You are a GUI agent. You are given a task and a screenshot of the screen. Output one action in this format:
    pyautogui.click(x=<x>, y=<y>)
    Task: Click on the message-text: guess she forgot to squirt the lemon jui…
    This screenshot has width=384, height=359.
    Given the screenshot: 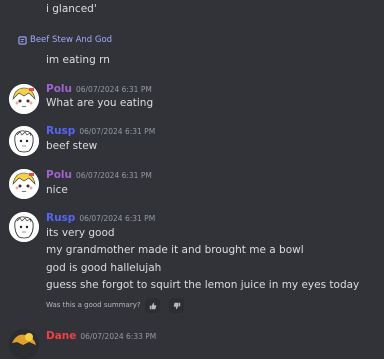 What is the action you would take?
    pyautogui.click(x=203, y=285)
    